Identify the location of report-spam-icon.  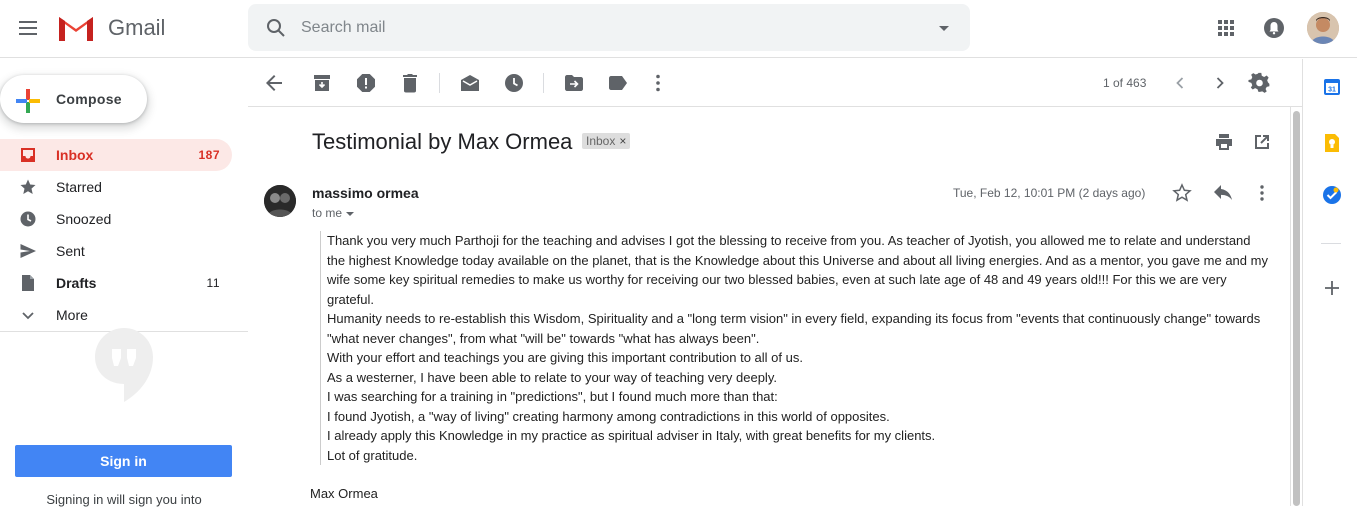
(366, 83).